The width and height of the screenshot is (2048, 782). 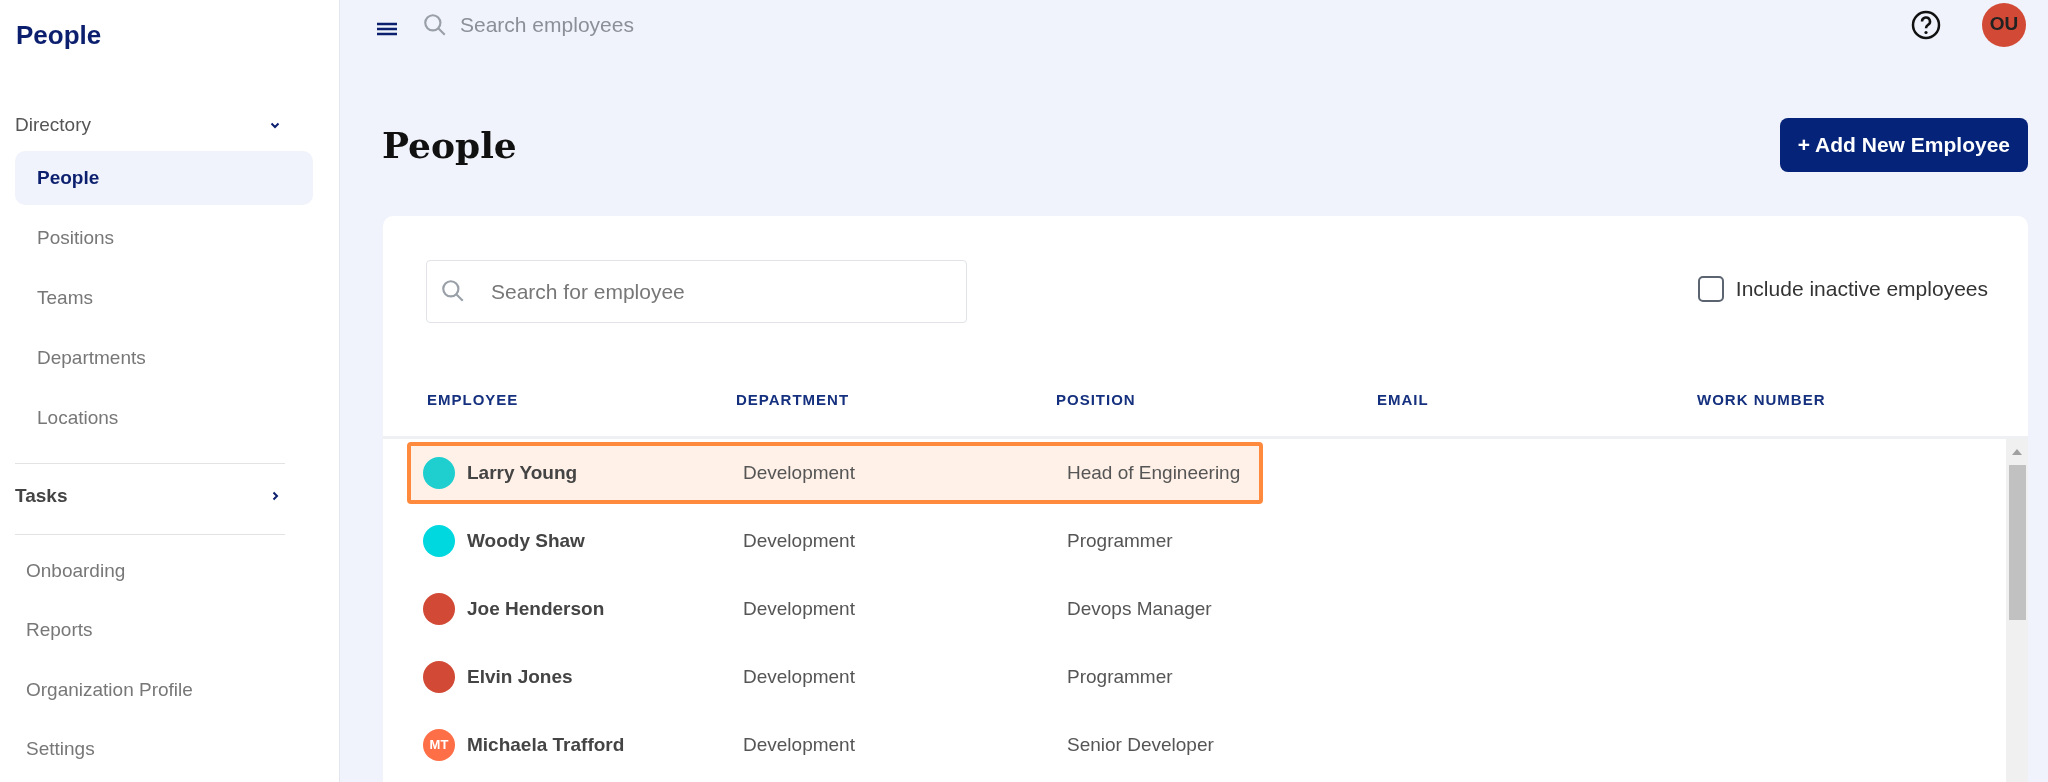 I want to click on checkbox, so click(x=1710, y=288).